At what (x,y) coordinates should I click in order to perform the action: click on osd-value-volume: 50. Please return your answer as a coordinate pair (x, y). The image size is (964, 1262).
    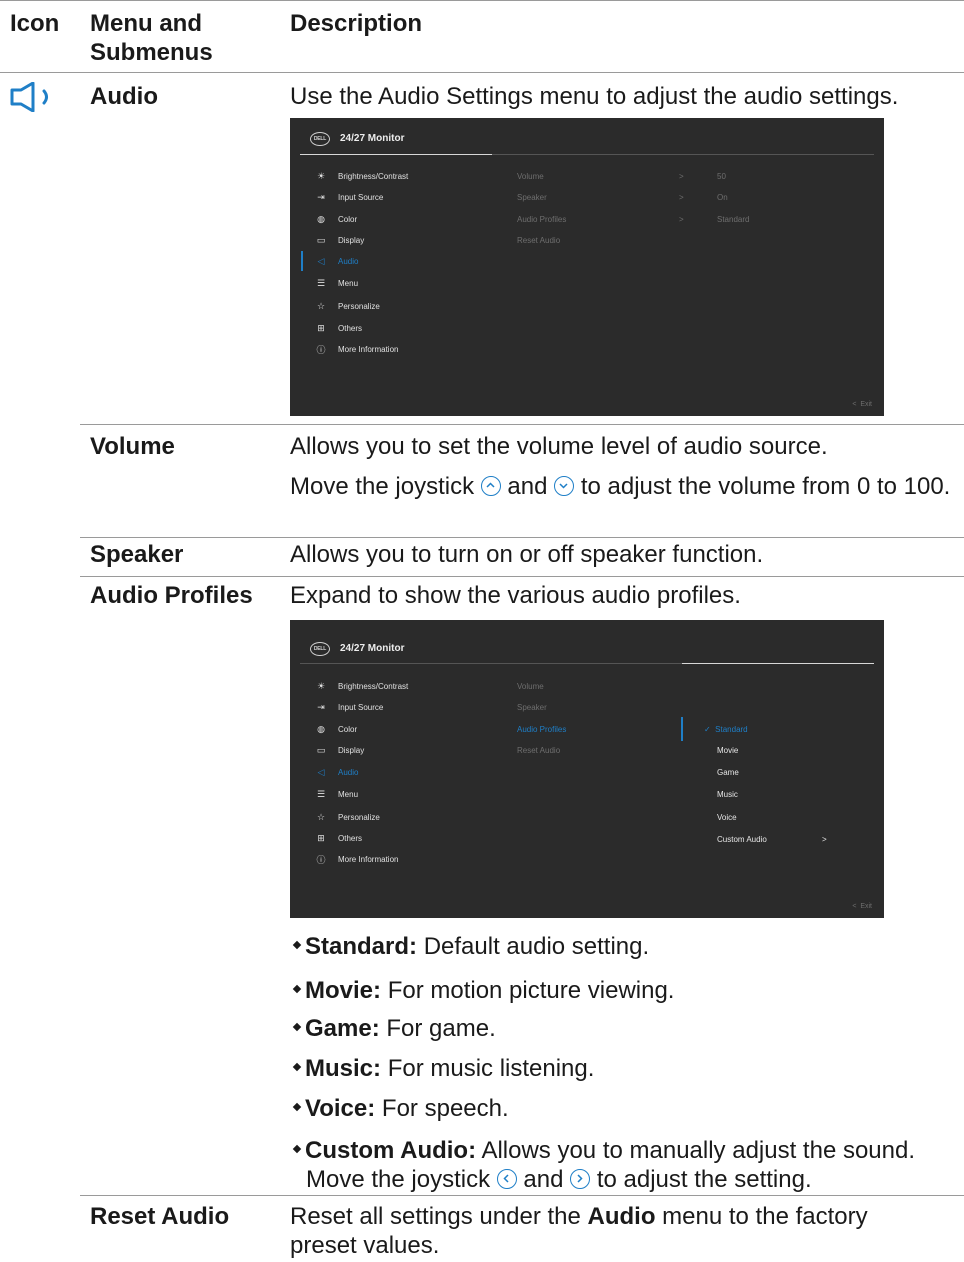
    Looking at the image, I should click on (721, 176).